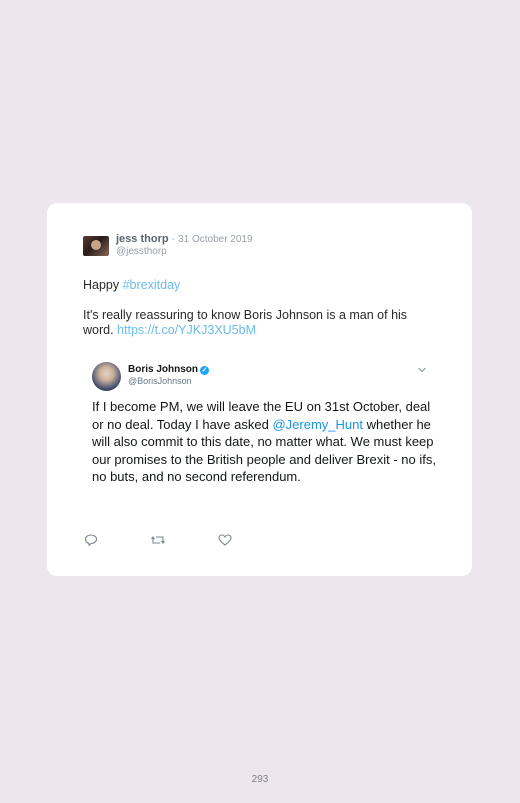 The height and width of the screenshot is (803, 520). I want to click on tweet-url-link: https://t.co/YJKJ3XU5bM, so click(186, 330).